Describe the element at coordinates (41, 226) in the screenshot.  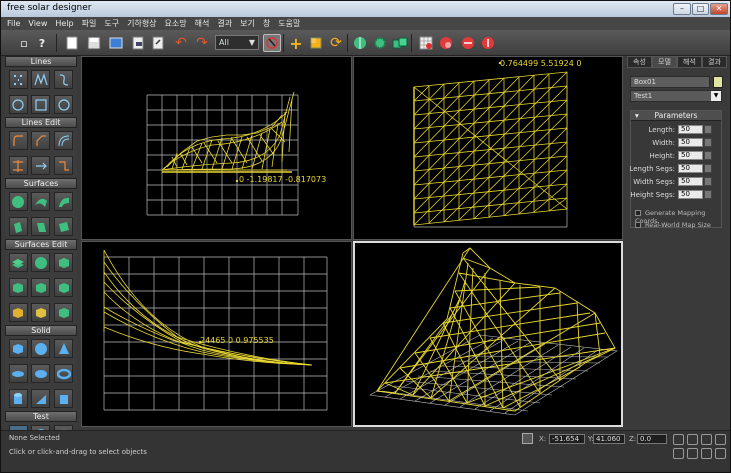
I see `revolve-surface-icon` at that location.